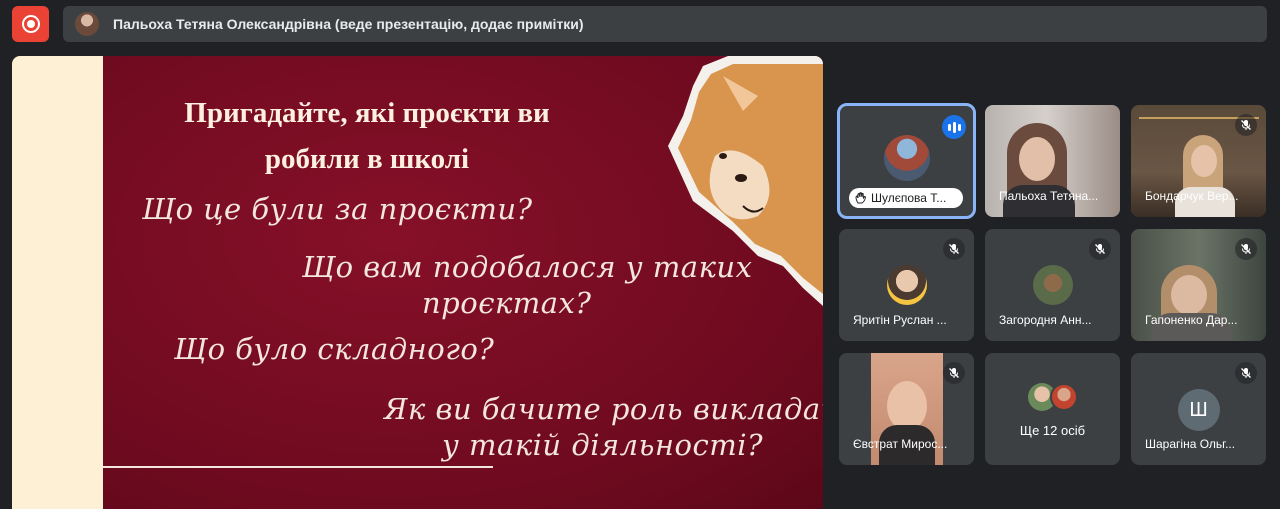 The image size is (1280, 509). I want to click on more-participants-tile: Ще 12 осіб, so click(1052, 409).